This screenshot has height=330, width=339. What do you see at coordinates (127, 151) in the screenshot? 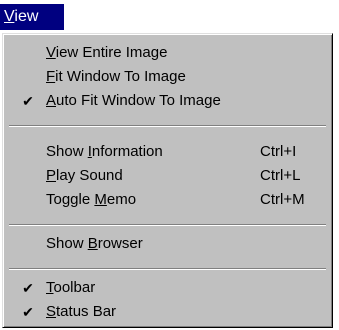
I see `label-text: nformation` at bounding box center [127, 151].